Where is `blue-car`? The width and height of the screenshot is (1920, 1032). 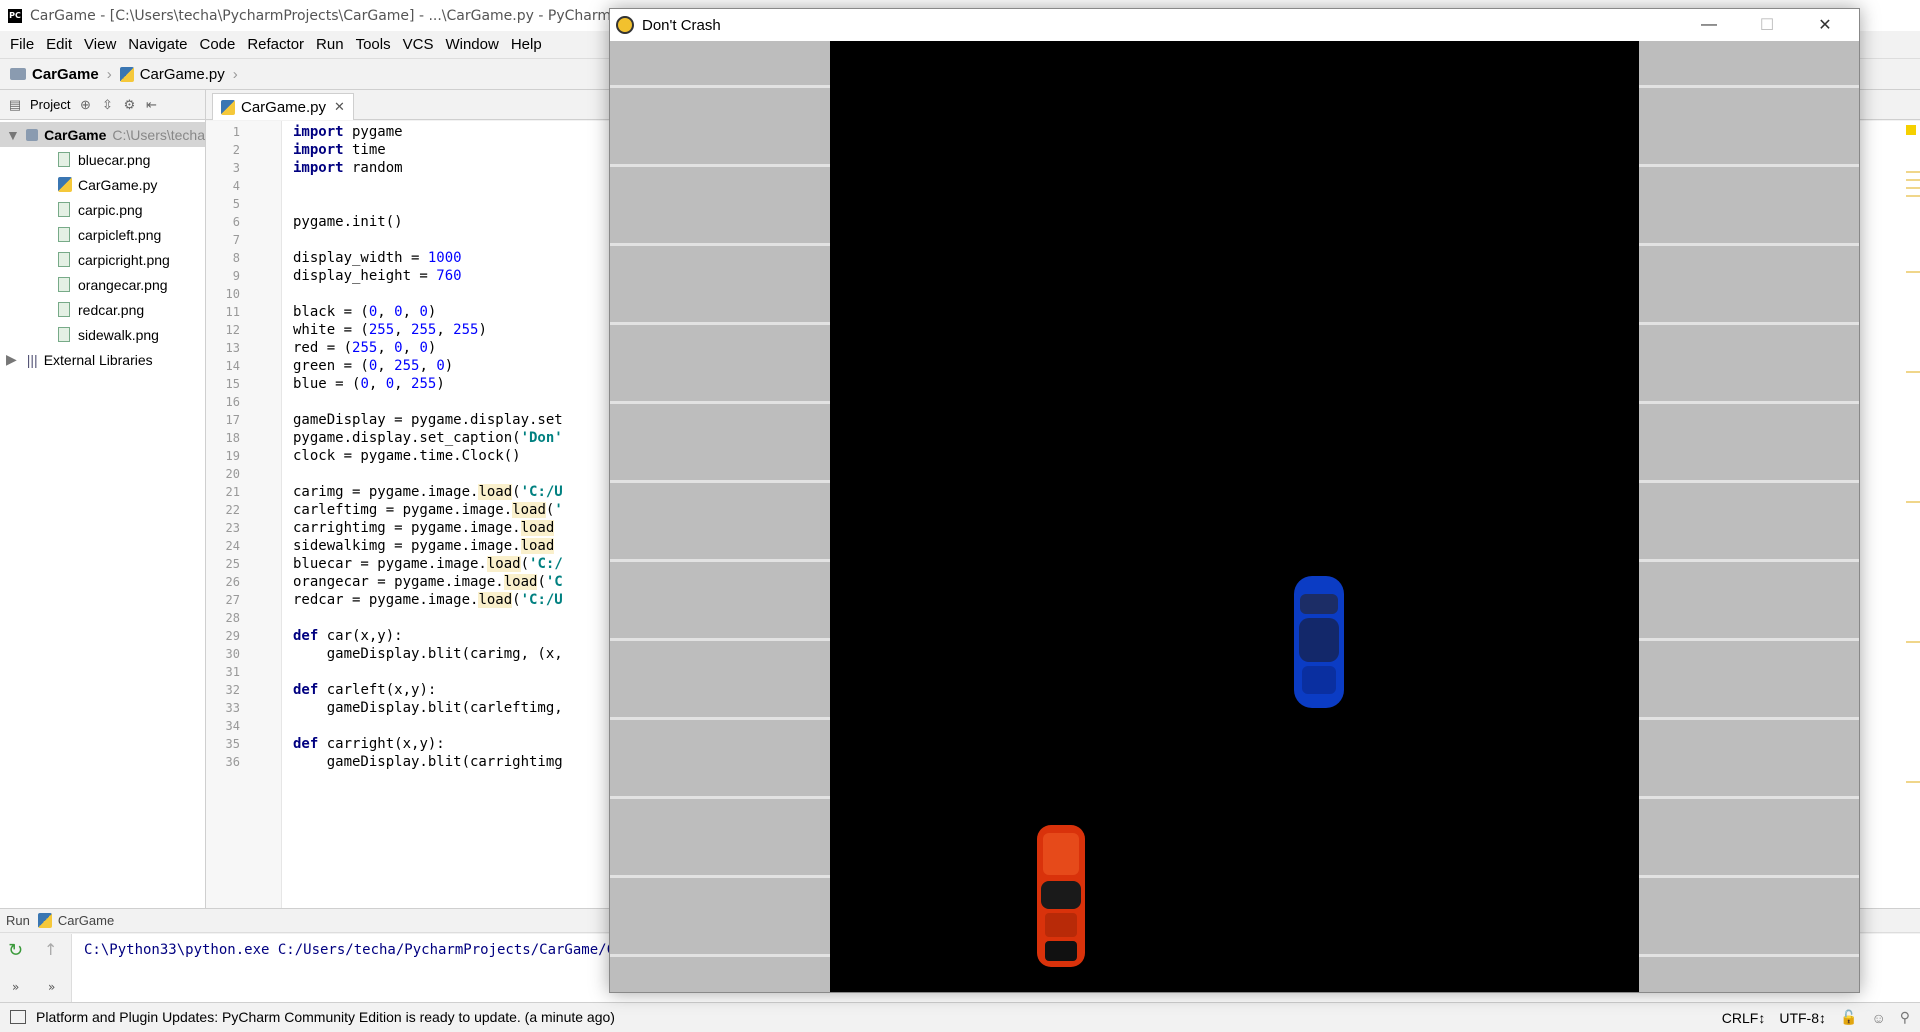 blue-car is located at coordinates (1319, 642).